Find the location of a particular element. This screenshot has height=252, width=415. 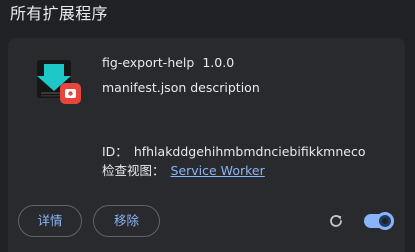

extension-description: manifest.json description is located at coordinates (181, 87).